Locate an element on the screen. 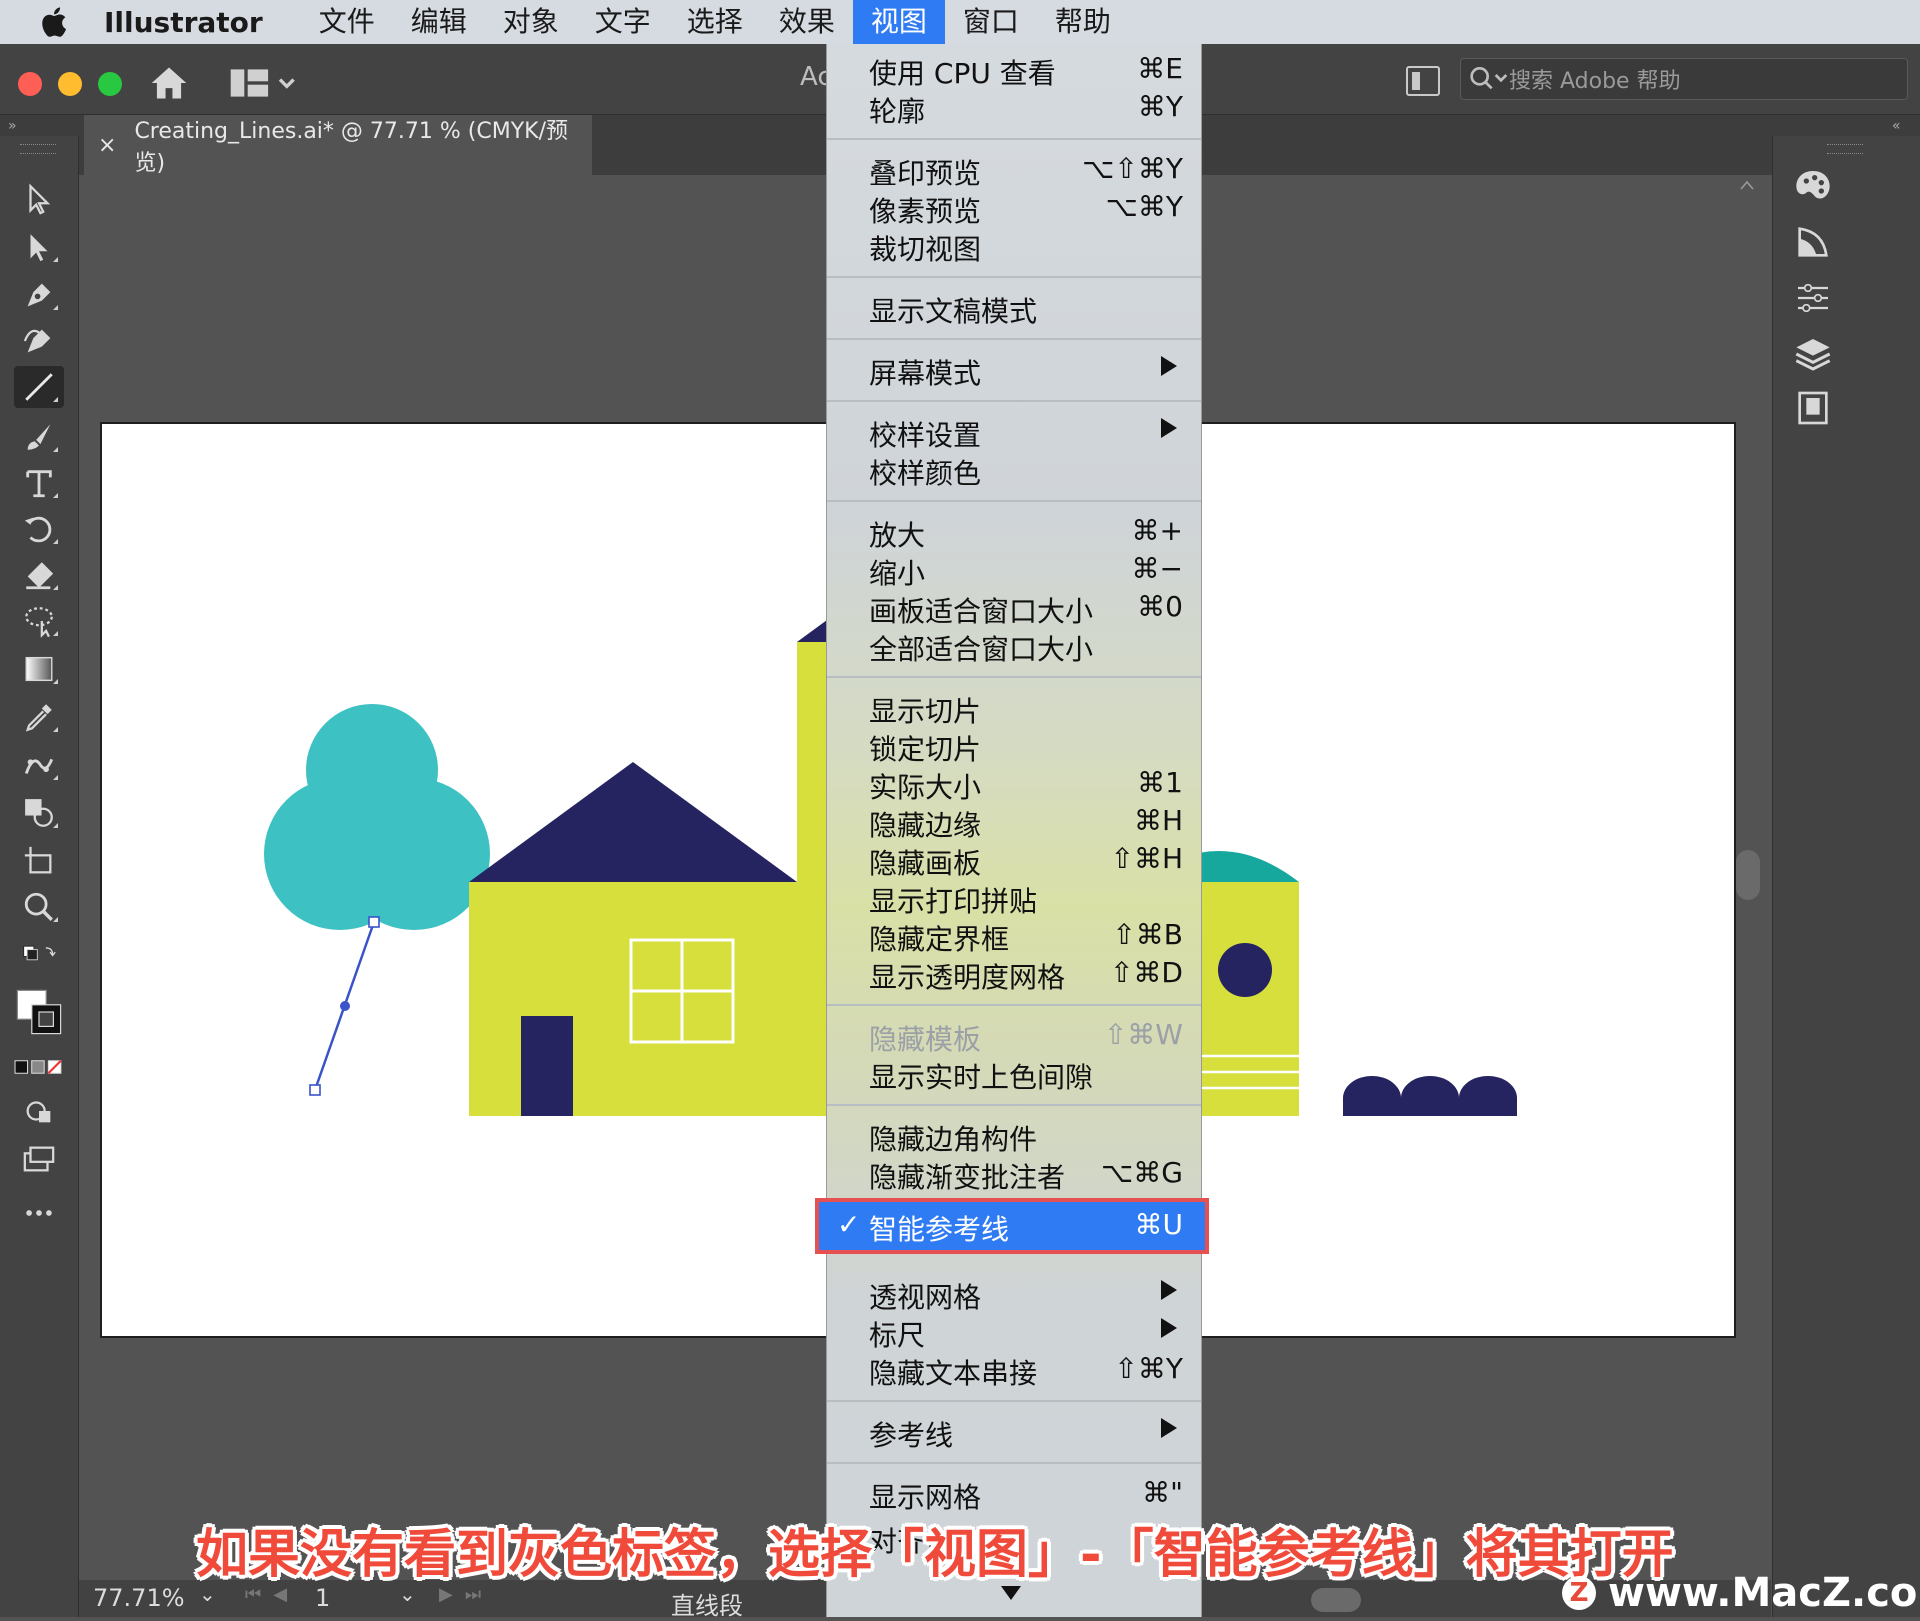 This screenshot has height=1621, width=1920. menu-item-hide-bounding-box: 隐藏定界框 ⇧⌘B is located at coordinates (1014, 936).